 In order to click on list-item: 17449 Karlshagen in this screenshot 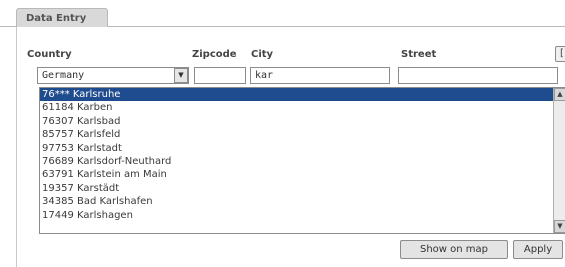, I will do `click(302, 215)`.